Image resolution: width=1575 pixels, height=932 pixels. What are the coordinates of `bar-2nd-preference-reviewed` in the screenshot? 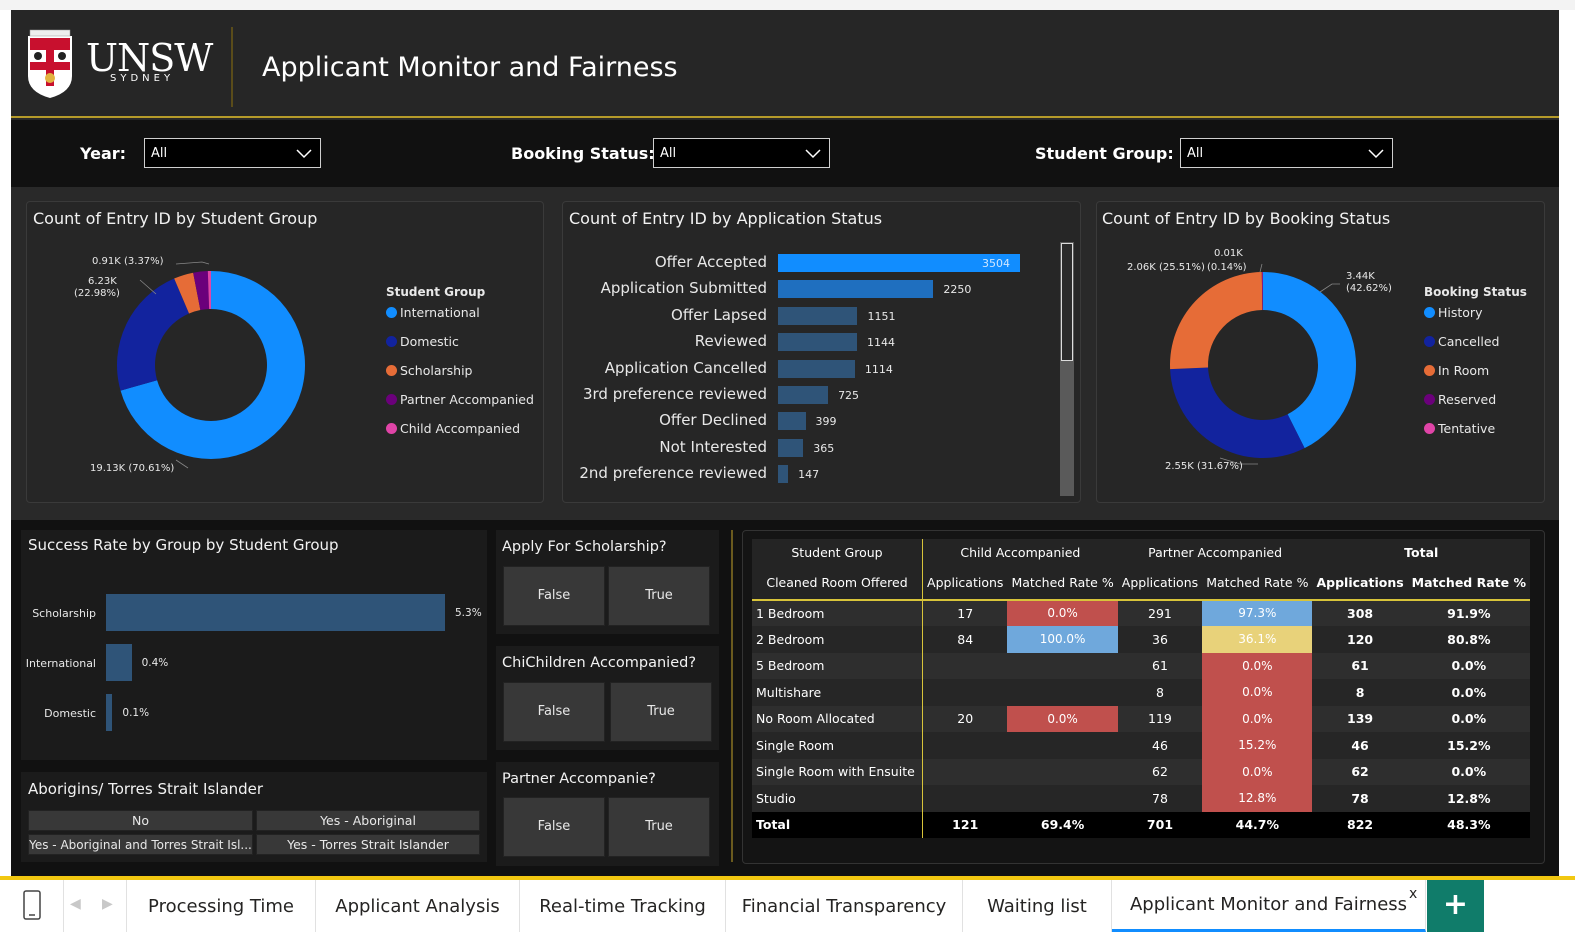 It's located at (783, 474).